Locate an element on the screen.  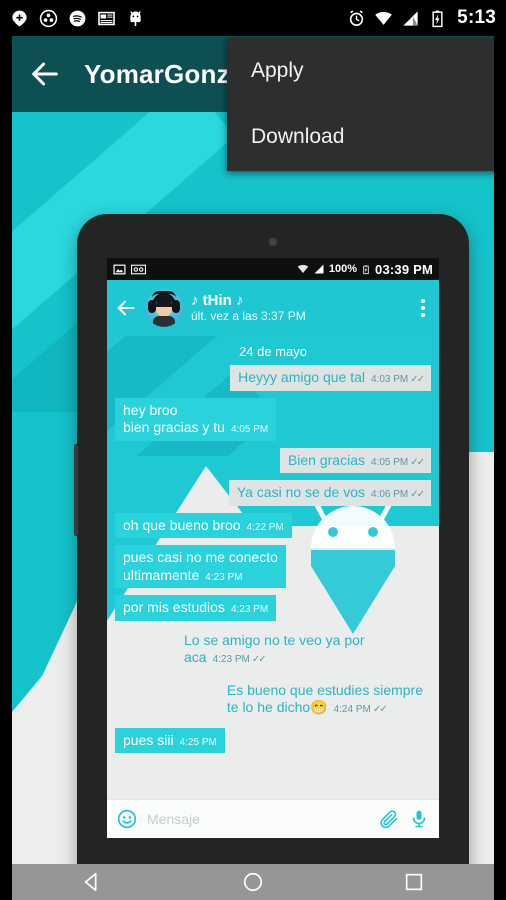
status-bar-notification-icons is located at coordinates (77, 18).